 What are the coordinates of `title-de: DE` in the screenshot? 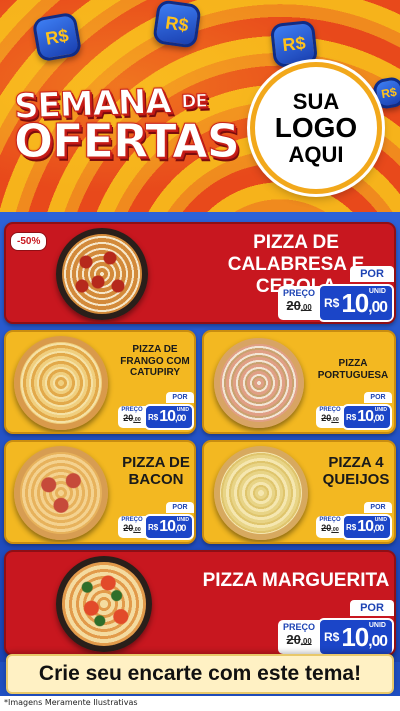 It's located at (194, 101).